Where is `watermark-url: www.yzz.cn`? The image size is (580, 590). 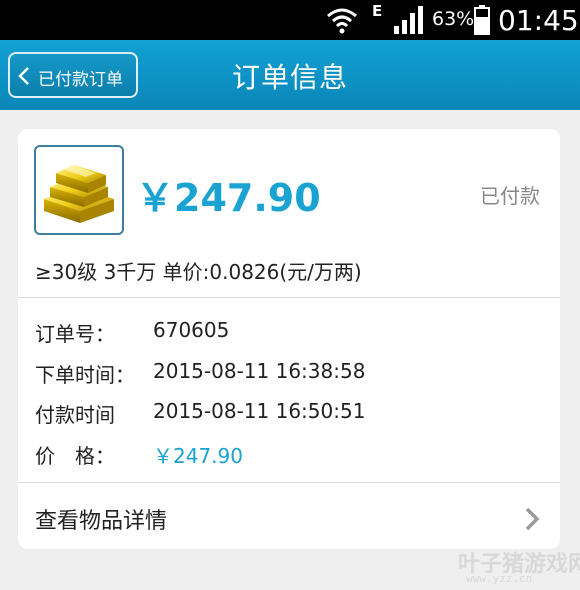
watermark-url: www.yzz.cn is located at coordinates (499, 578).